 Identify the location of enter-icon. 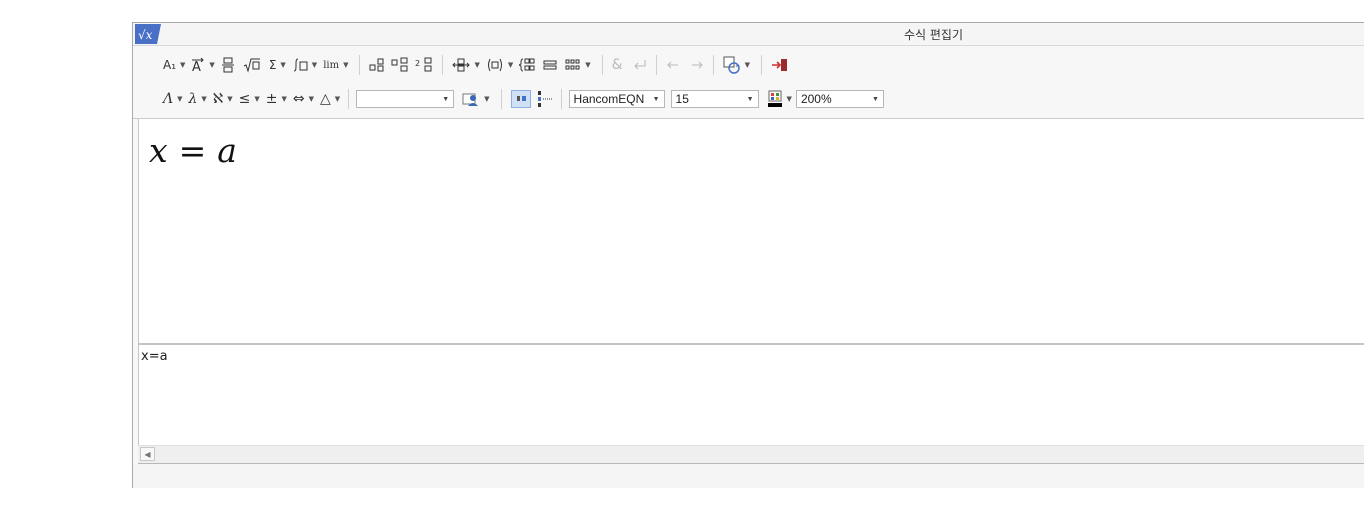
(640, 65).